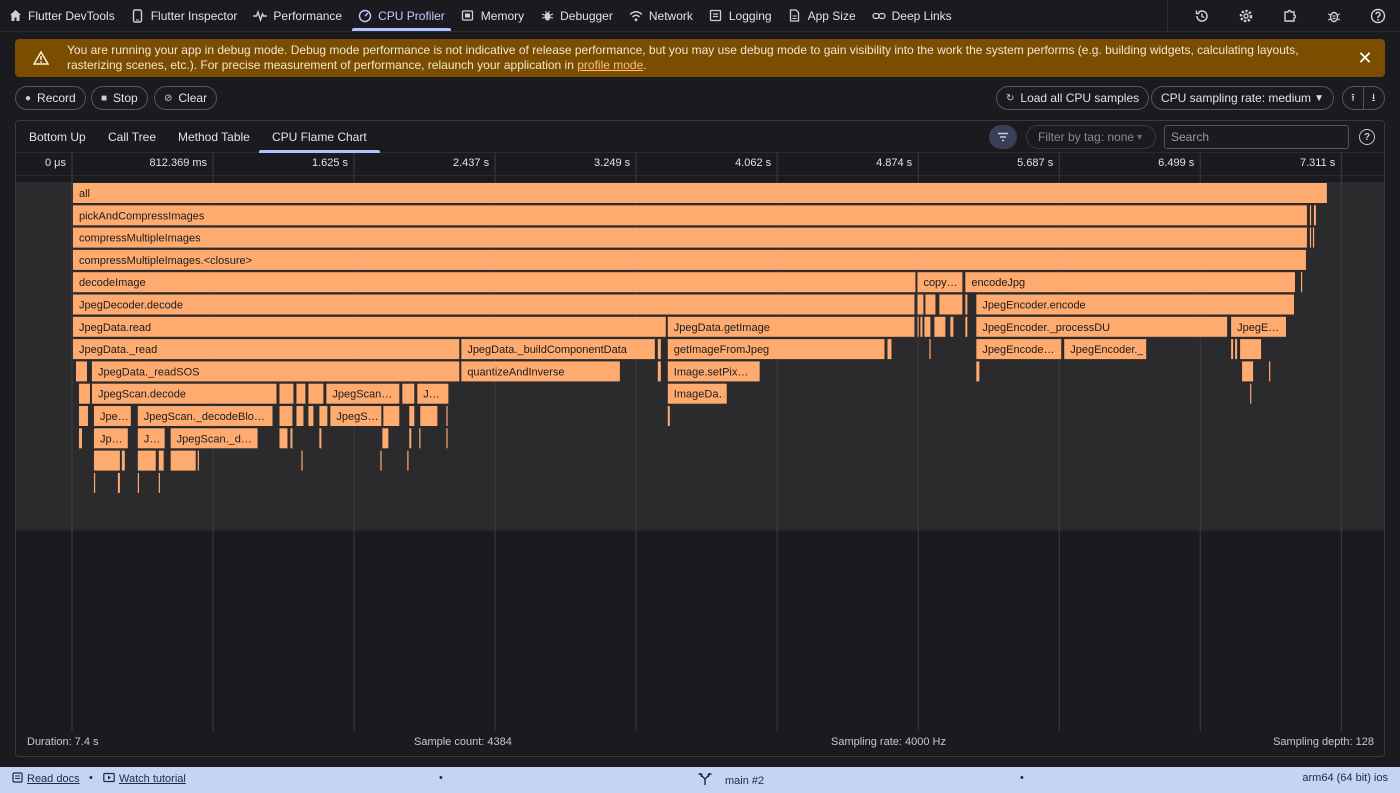  I want to click on tab-memory: Memory, so click(492, 16).